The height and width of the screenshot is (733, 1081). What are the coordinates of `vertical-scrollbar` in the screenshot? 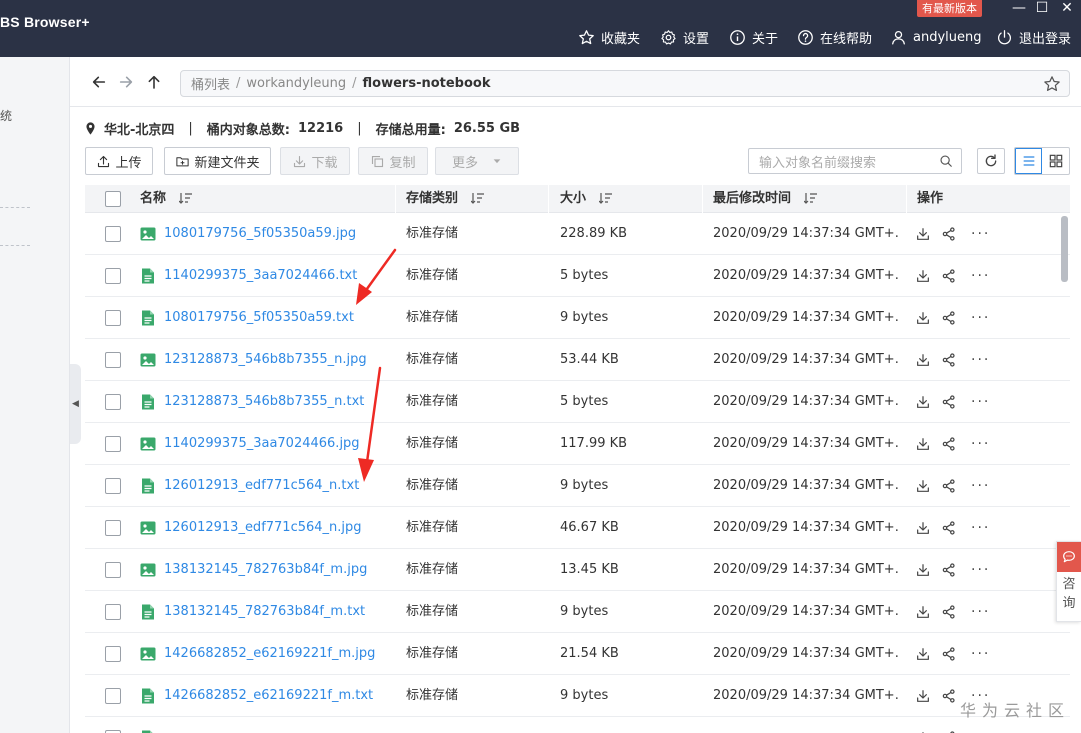 It's located at (1064, 249).